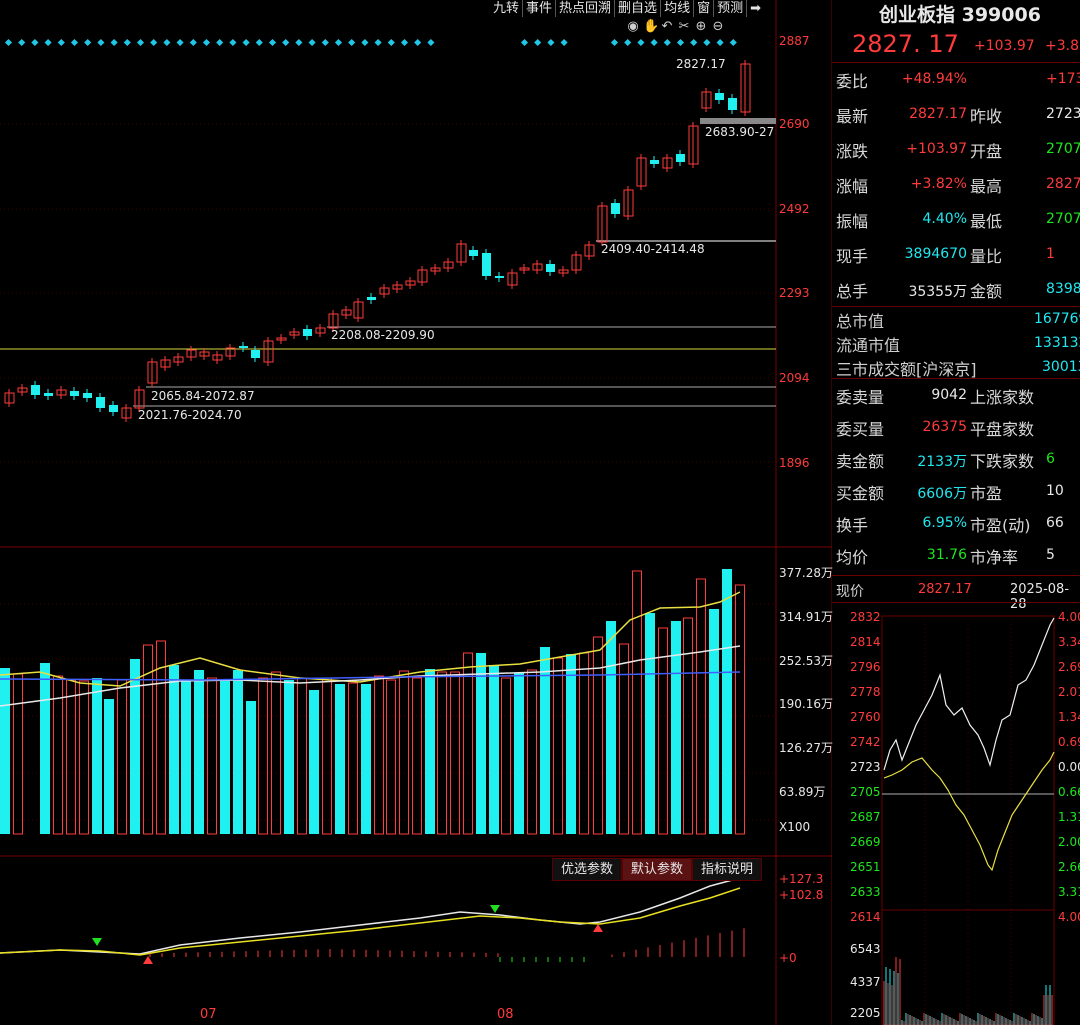 The width and height of the screenshot is (1080, 1025). Describe the element at coordinates (1061, 367) in the screenshot. I see `market-turnover-value: 30013` at that location.